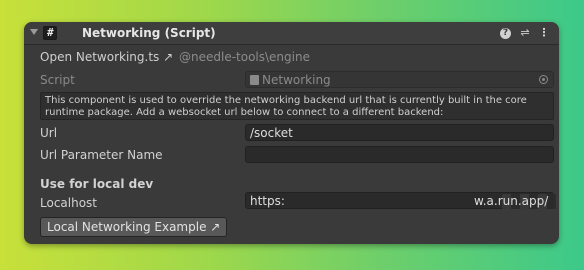  I want to click on localhost-value-suffix: w.a.run.app/, so click(511, 201).